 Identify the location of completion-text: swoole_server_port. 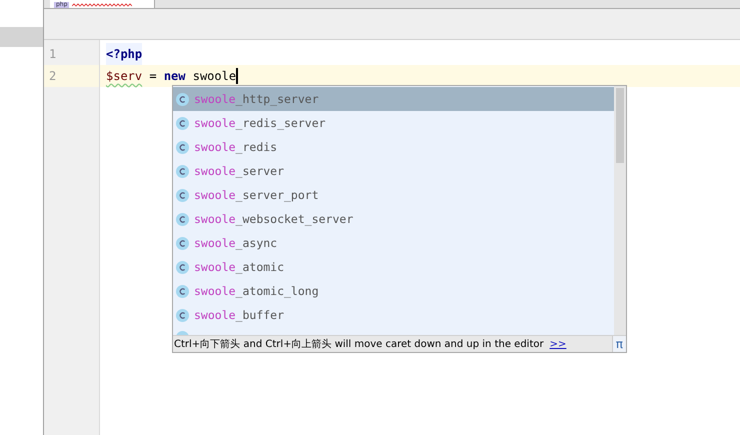
(256, 195).